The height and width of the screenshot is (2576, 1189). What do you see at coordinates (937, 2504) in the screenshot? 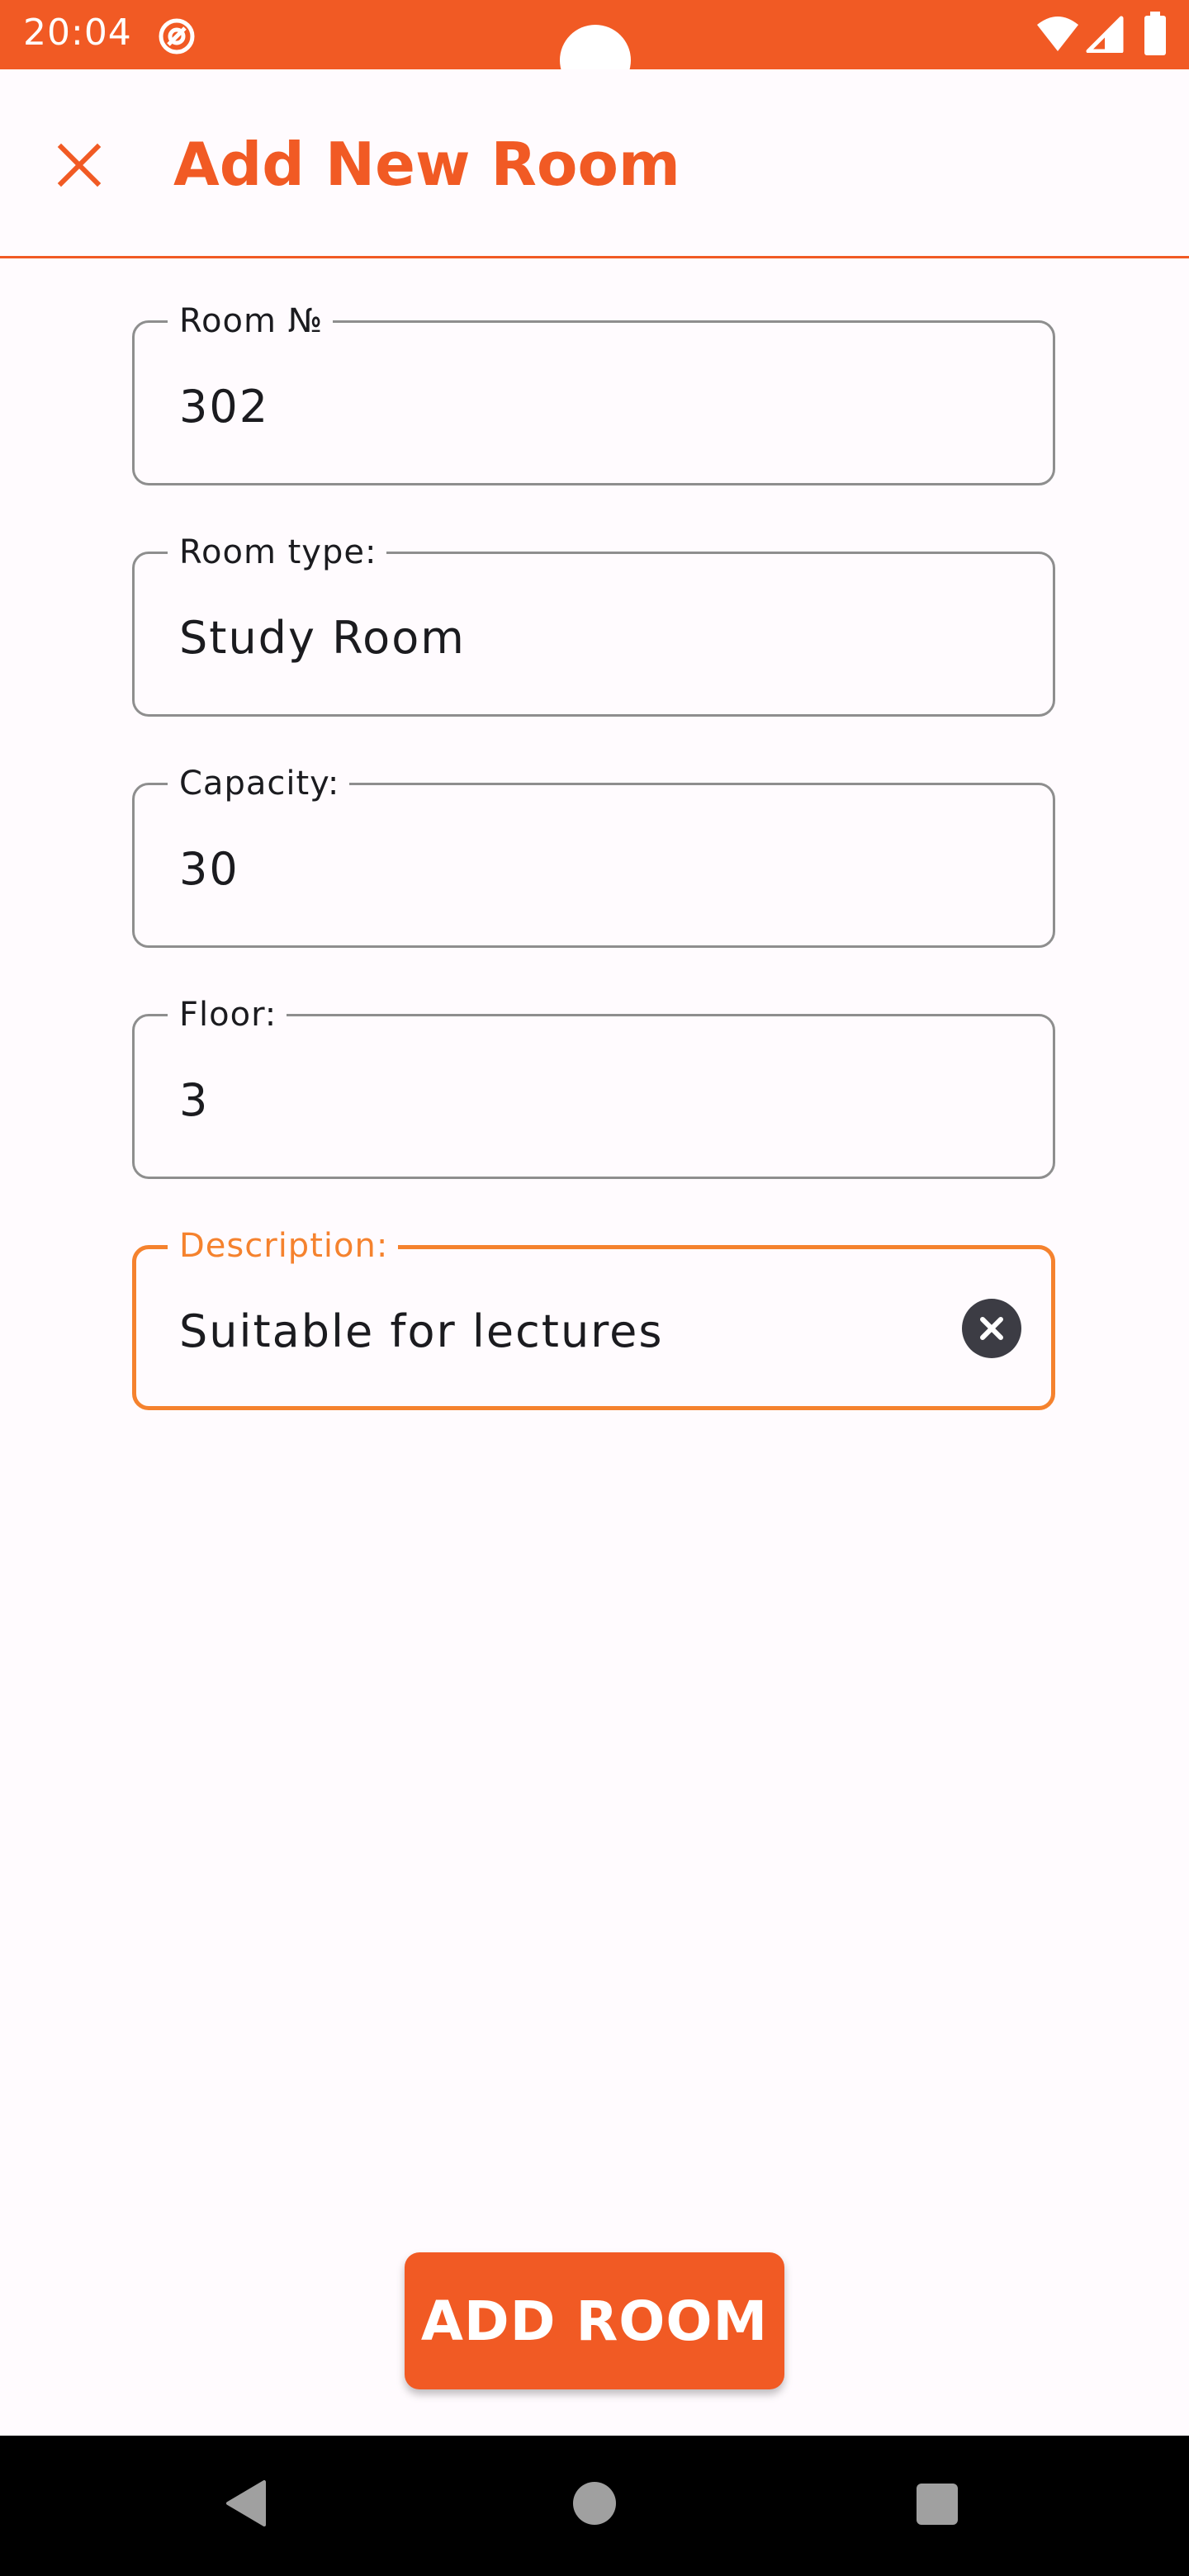
I see `recents-square-icon` at bounding box center [937, 2504].